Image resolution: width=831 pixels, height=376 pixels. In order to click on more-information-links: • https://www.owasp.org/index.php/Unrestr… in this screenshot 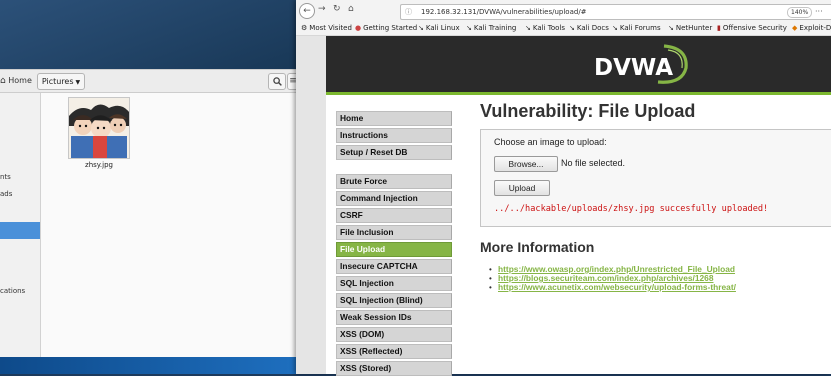, I will do `click(612, 279)`.